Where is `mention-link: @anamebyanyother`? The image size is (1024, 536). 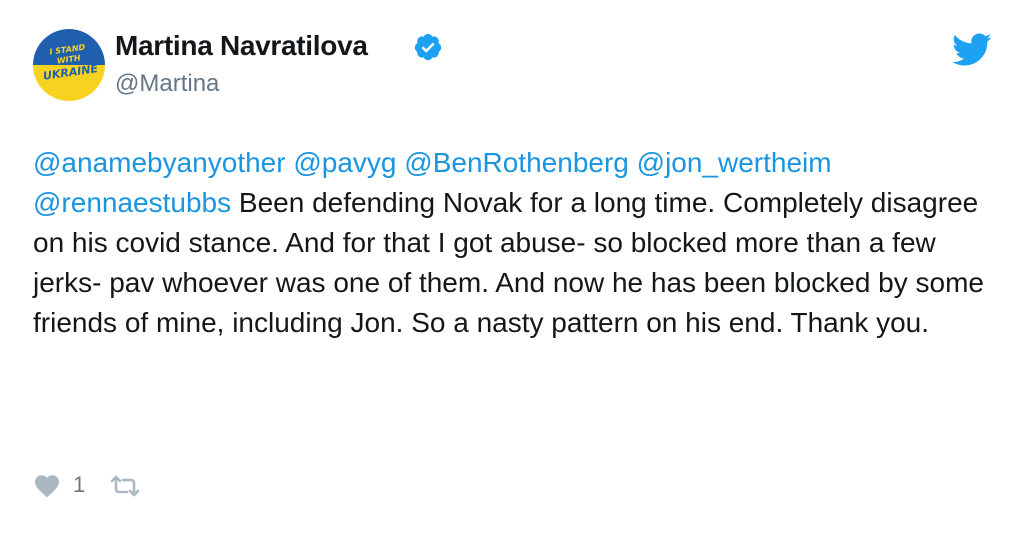
mention-link: @anamebyanyother is located at coordinates (159, 162).